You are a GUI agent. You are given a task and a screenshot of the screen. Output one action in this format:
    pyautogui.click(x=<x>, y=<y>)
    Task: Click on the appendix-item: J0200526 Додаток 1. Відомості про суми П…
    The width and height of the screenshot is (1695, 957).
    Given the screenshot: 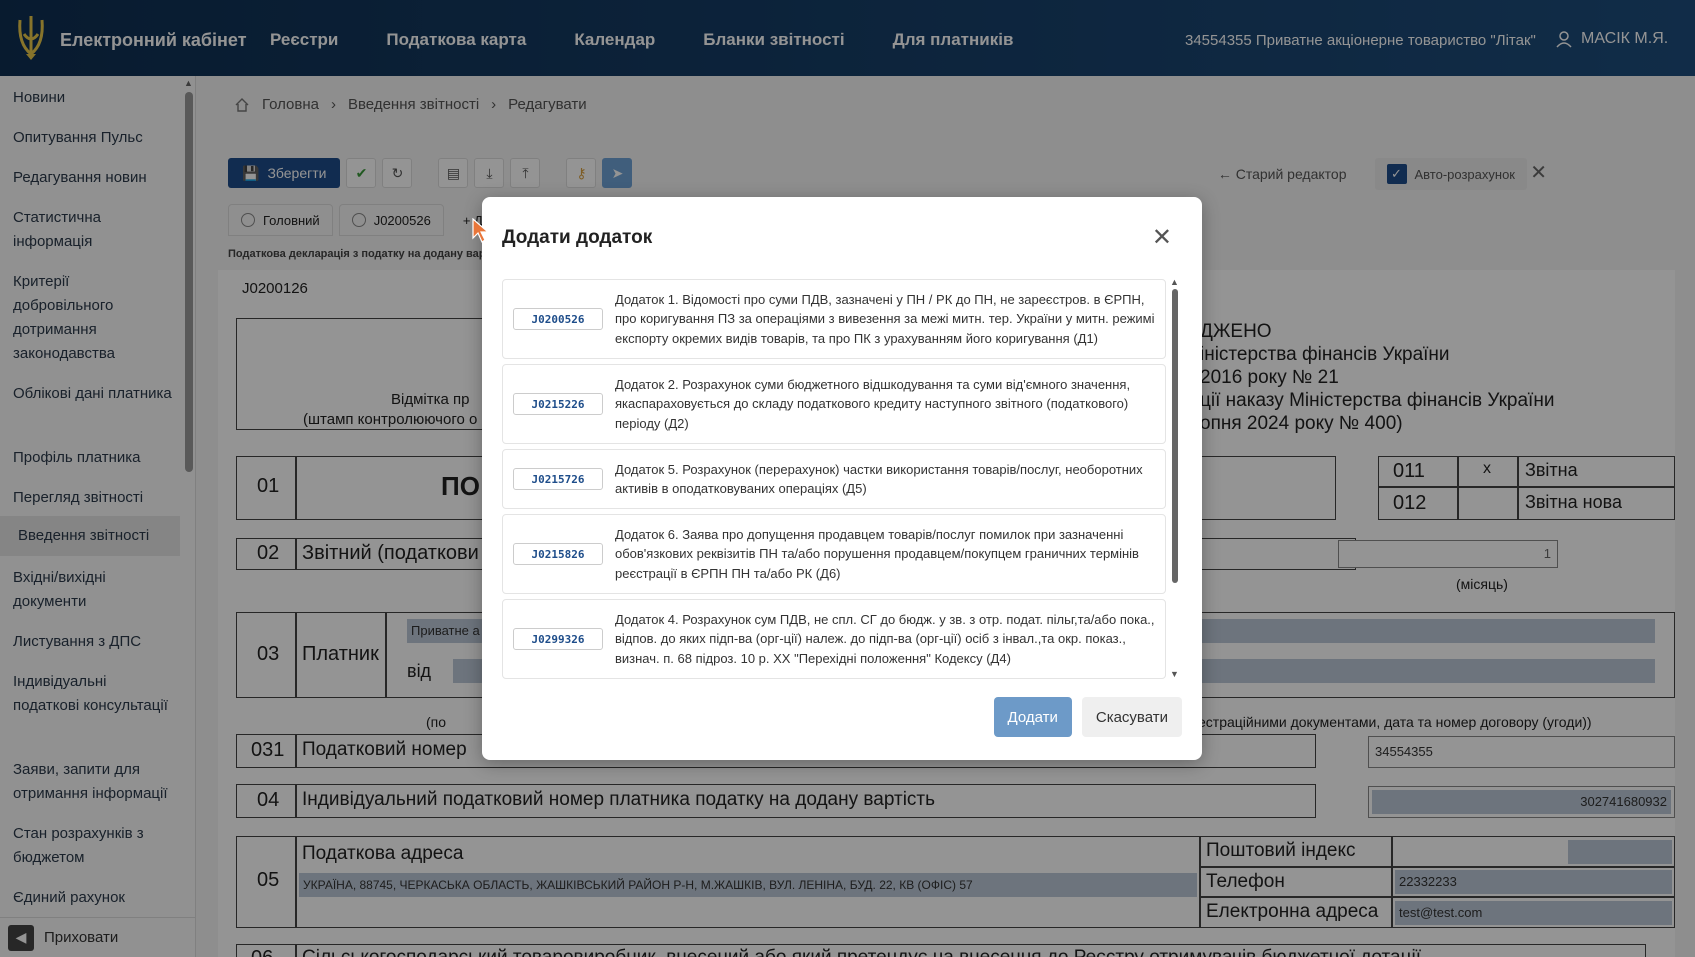 What is the action you would take?
    pyautogui.click(x=834, y=319)
    